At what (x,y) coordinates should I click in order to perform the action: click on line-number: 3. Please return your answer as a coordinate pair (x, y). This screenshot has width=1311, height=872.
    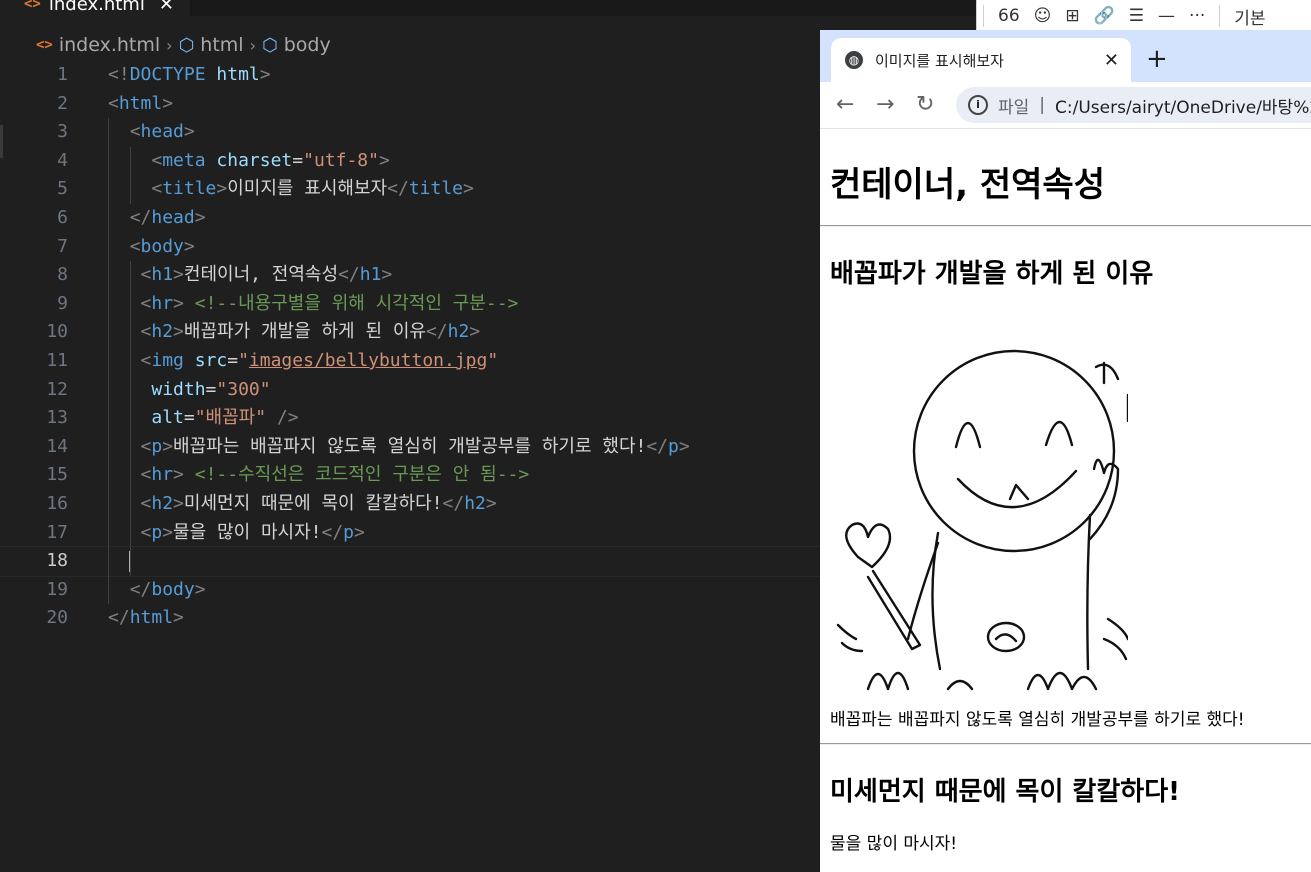
    Looking at the image, I should click on (62, 132).